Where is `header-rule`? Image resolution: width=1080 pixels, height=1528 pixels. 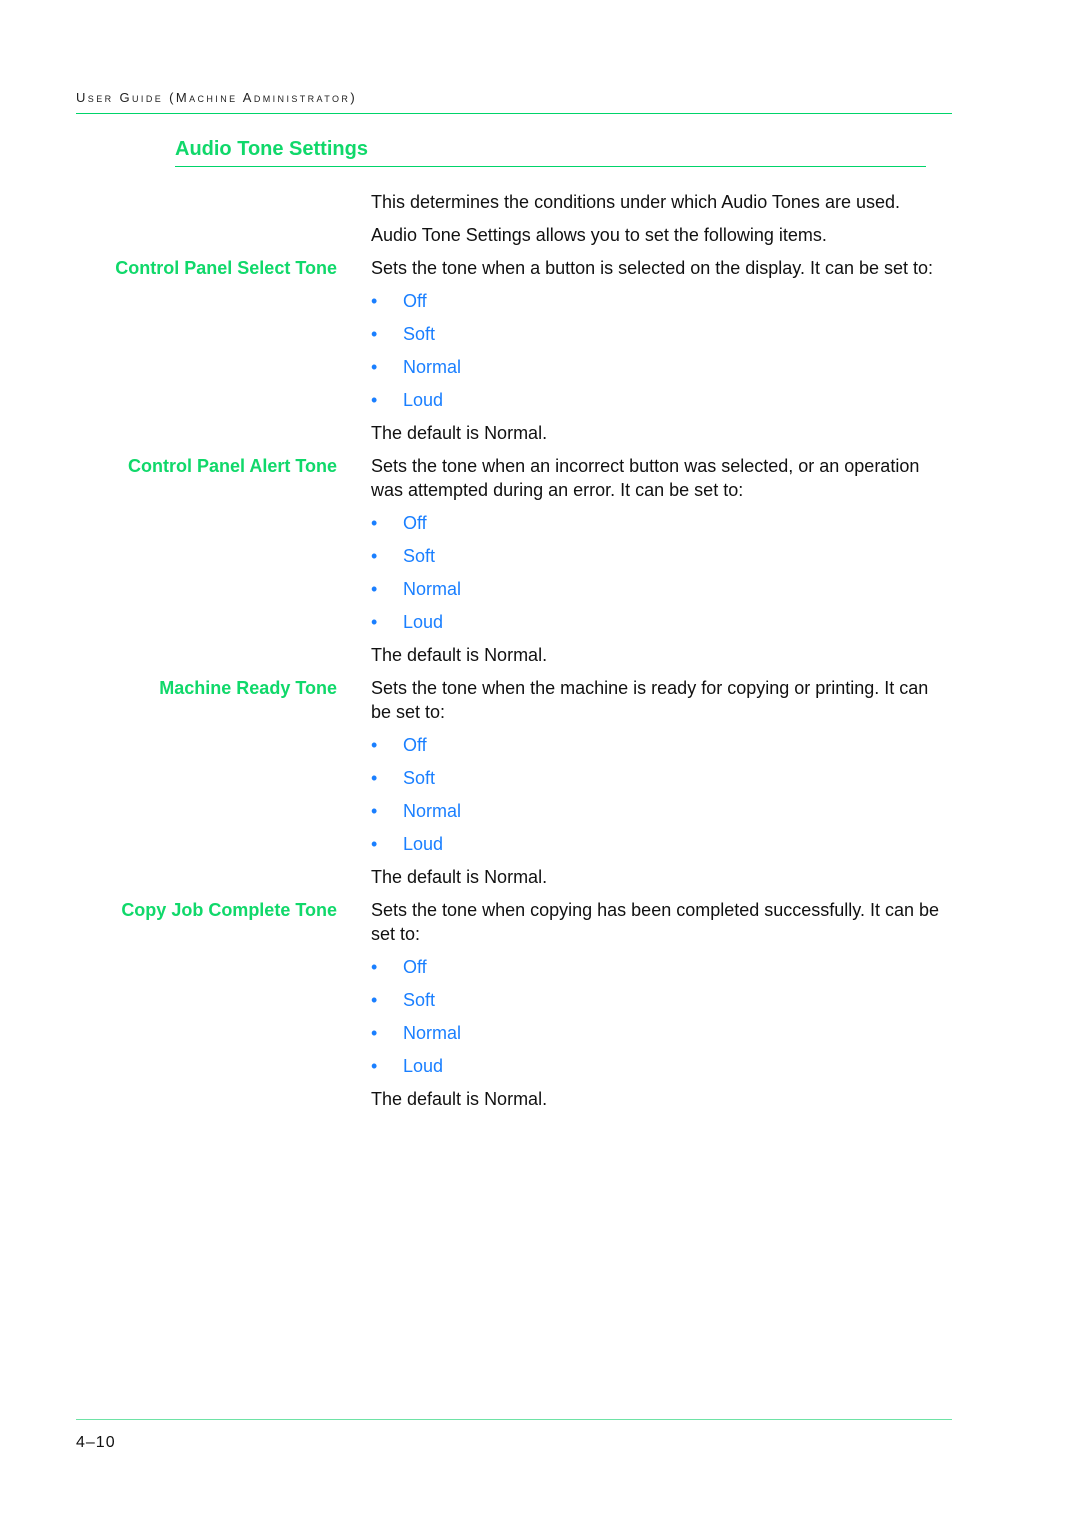 header-rule is located at coordinates (514, 113).